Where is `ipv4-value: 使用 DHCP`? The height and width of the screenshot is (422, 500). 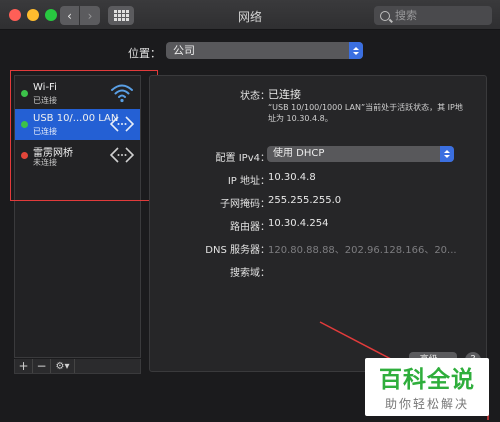 ipv4-value: 使用 DHCP is located at coordinates (299, 153).